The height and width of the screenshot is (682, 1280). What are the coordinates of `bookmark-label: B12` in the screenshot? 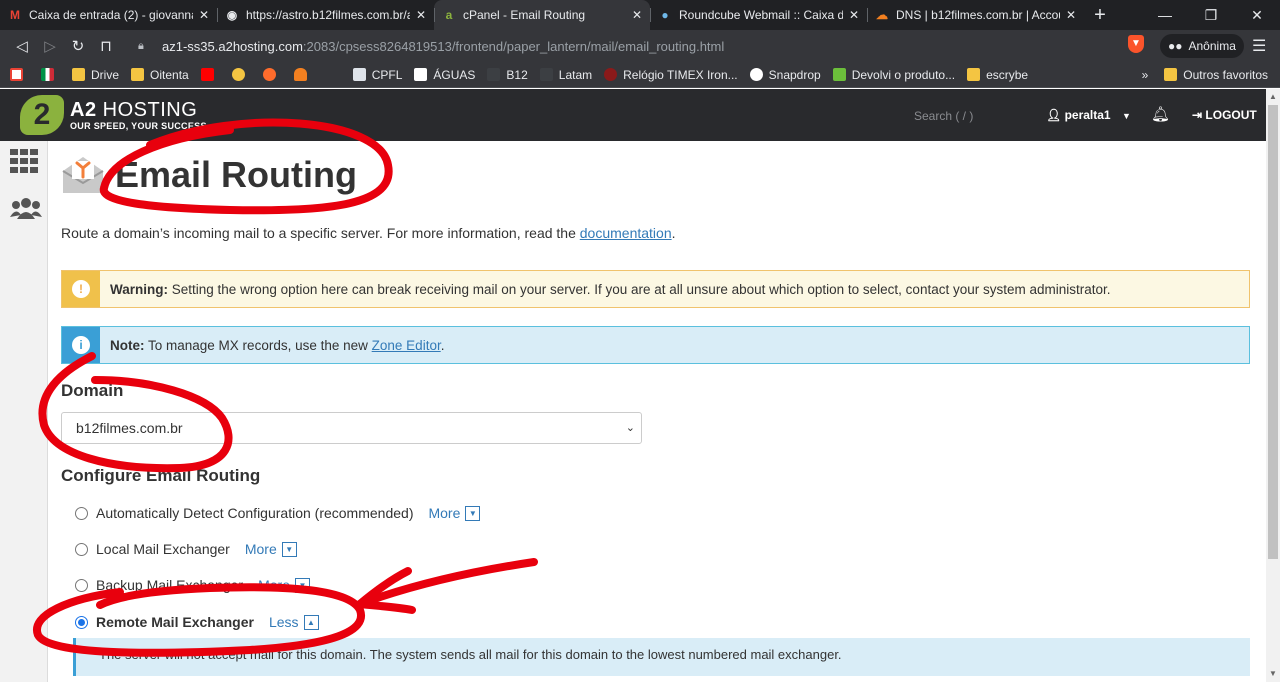 It's located at (517, 74).